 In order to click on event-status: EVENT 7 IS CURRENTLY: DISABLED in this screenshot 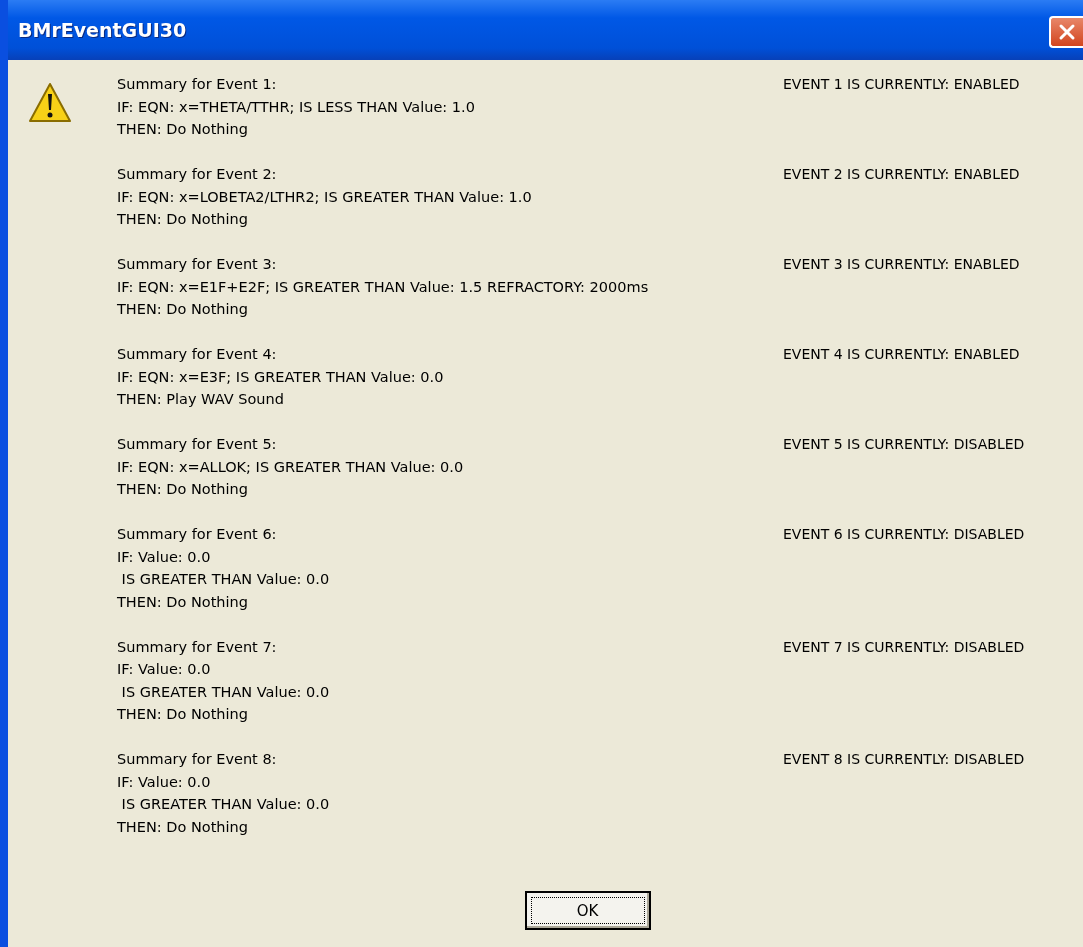, I will do `click(904, 647)`.